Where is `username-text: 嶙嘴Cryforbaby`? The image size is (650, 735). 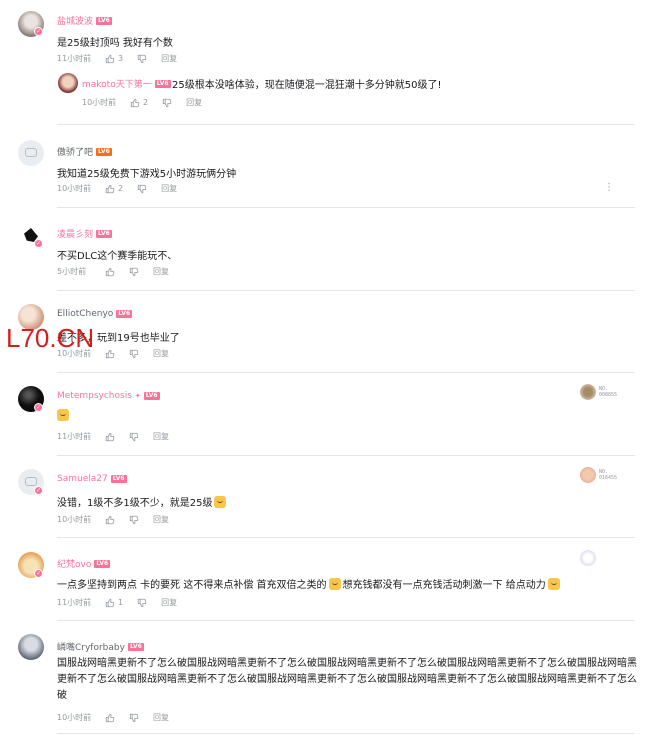
username-text: 嶙嘴Cryforbaby is located at coordinates (91, 646).